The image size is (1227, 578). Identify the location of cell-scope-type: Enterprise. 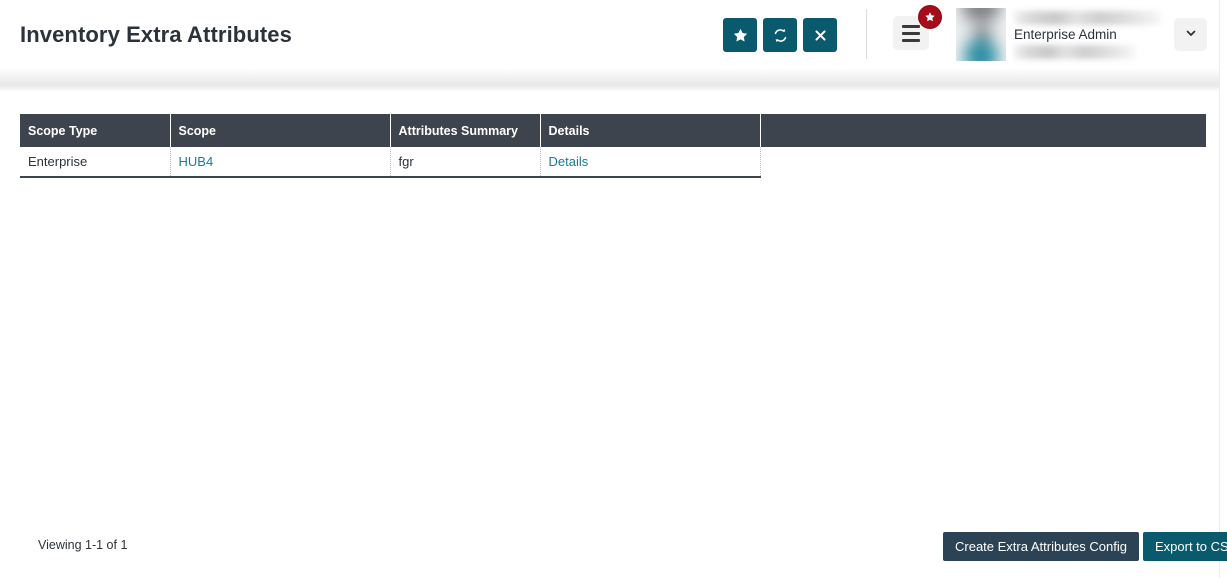
(95, 162).